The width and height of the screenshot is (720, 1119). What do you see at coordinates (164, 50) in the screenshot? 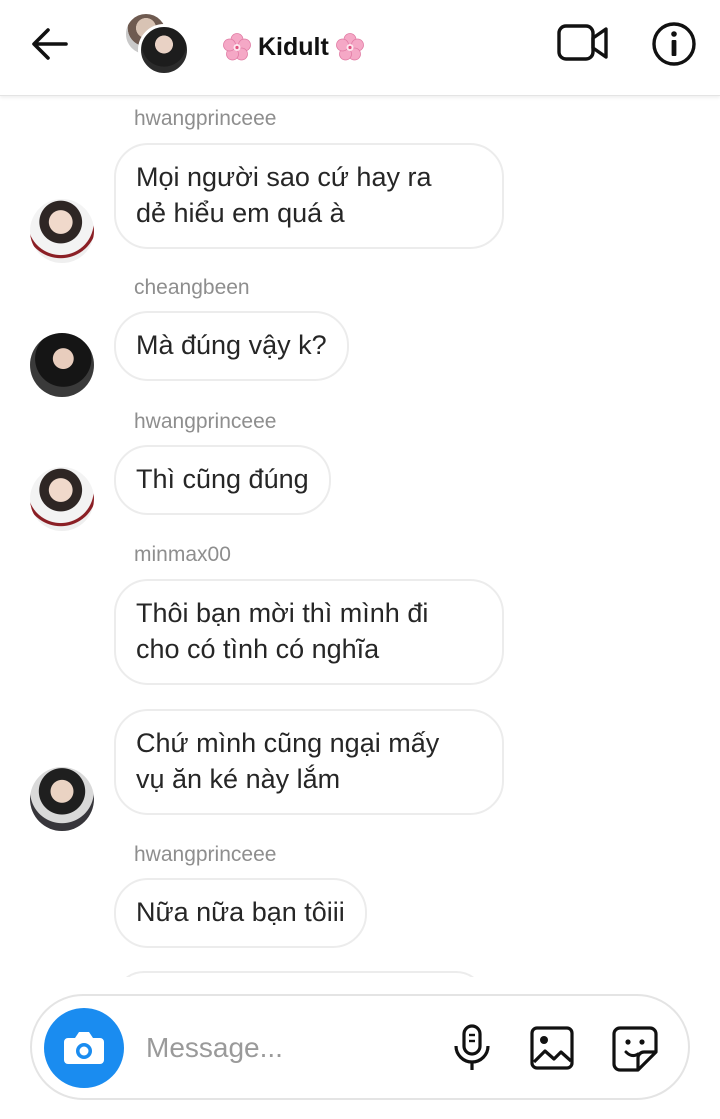
I see `group-avatar-front` at bounding box center [164, 50].